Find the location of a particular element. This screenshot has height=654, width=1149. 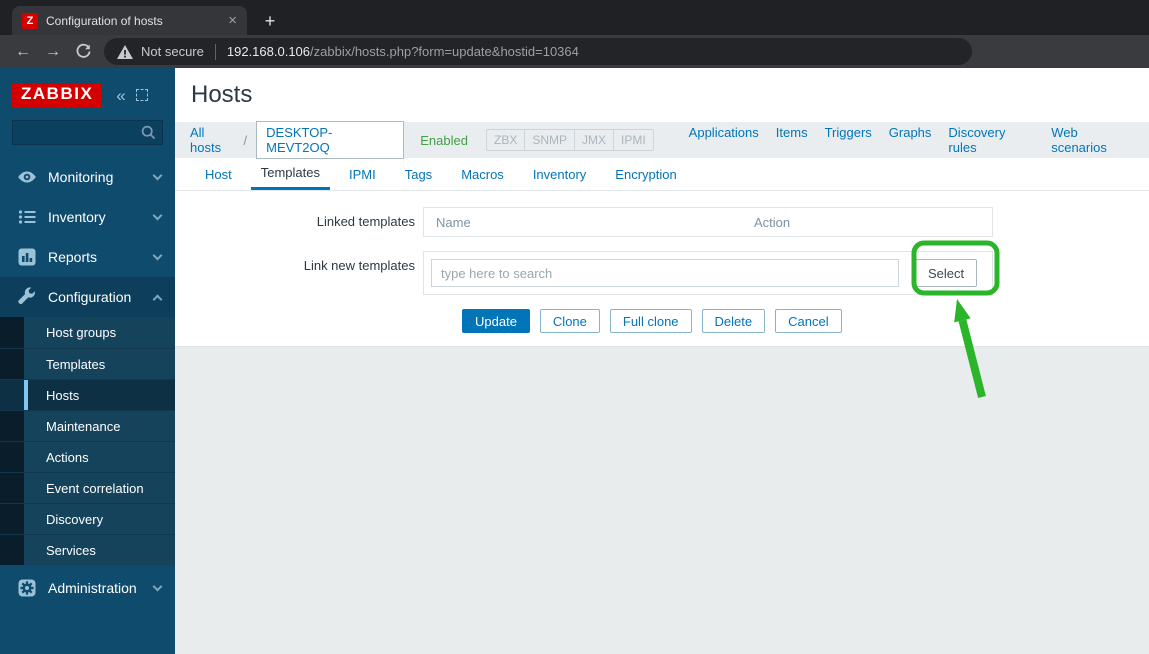

tab-close-icon: × is located at coordinates (232, 20).